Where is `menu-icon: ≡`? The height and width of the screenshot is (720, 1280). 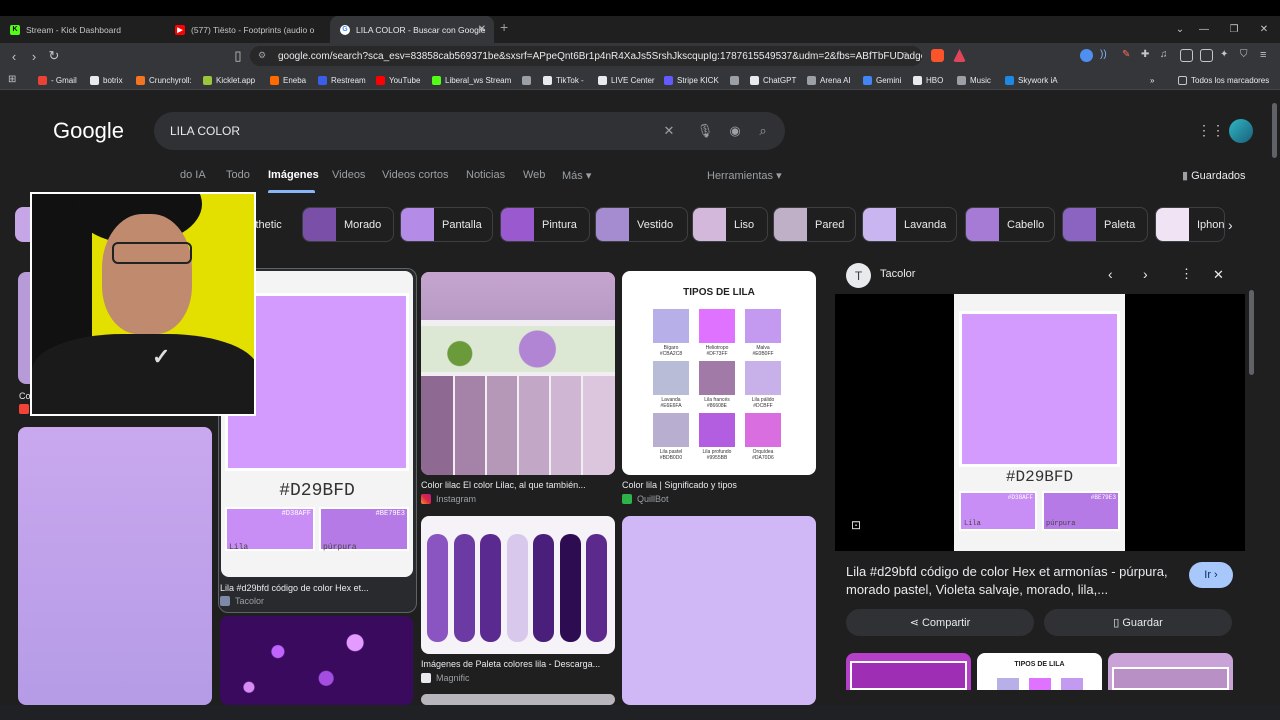 menu-icon: ≡ is located at coordinates (1266, 55).